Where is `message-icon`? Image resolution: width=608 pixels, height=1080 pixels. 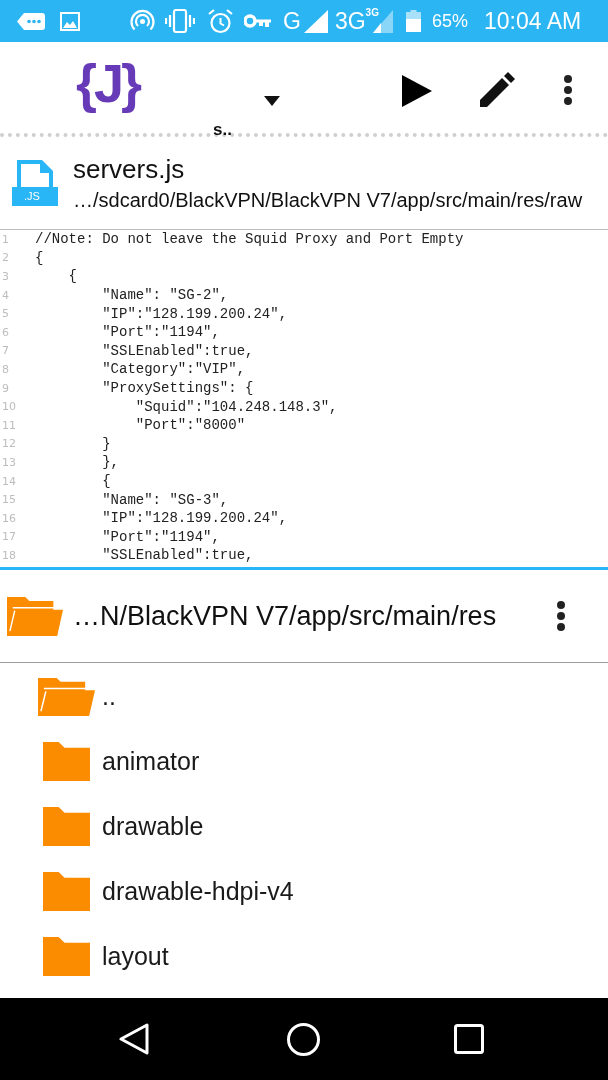 message-icon is located at coordinates (31, 21).